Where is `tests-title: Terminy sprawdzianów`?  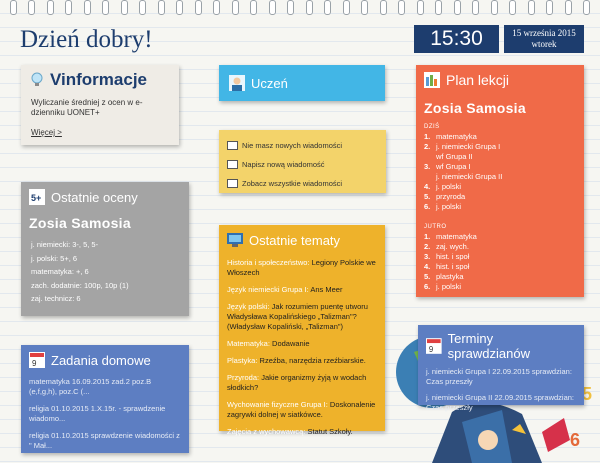
tests-title: Terminy sprawdzianów is located at coordinates (488, 346).